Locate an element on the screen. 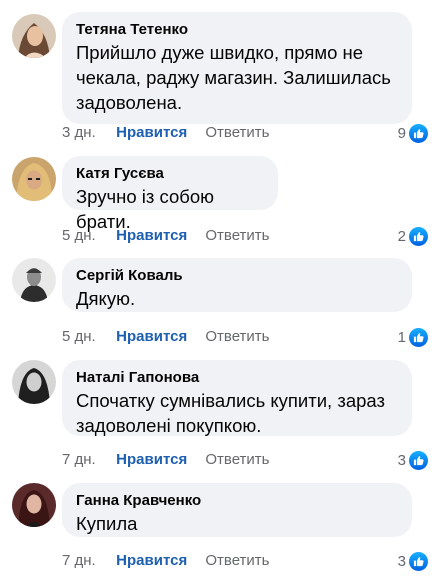  reaction-count: 9 is located at coordinates (401, 133).